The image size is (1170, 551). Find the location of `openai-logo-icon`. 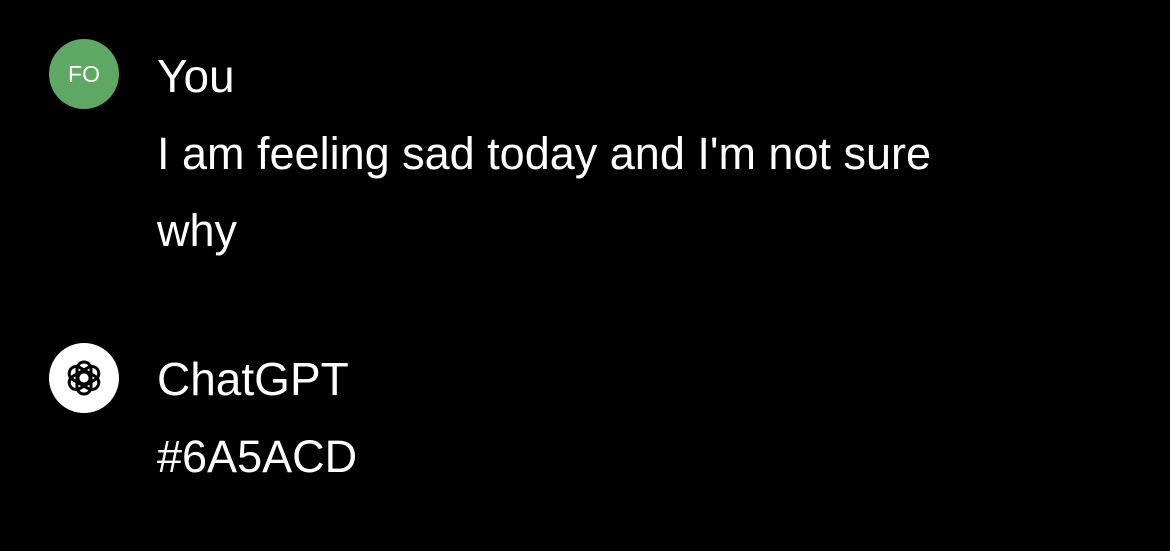

openai-logo-icon is located at coordinates (84, 378).